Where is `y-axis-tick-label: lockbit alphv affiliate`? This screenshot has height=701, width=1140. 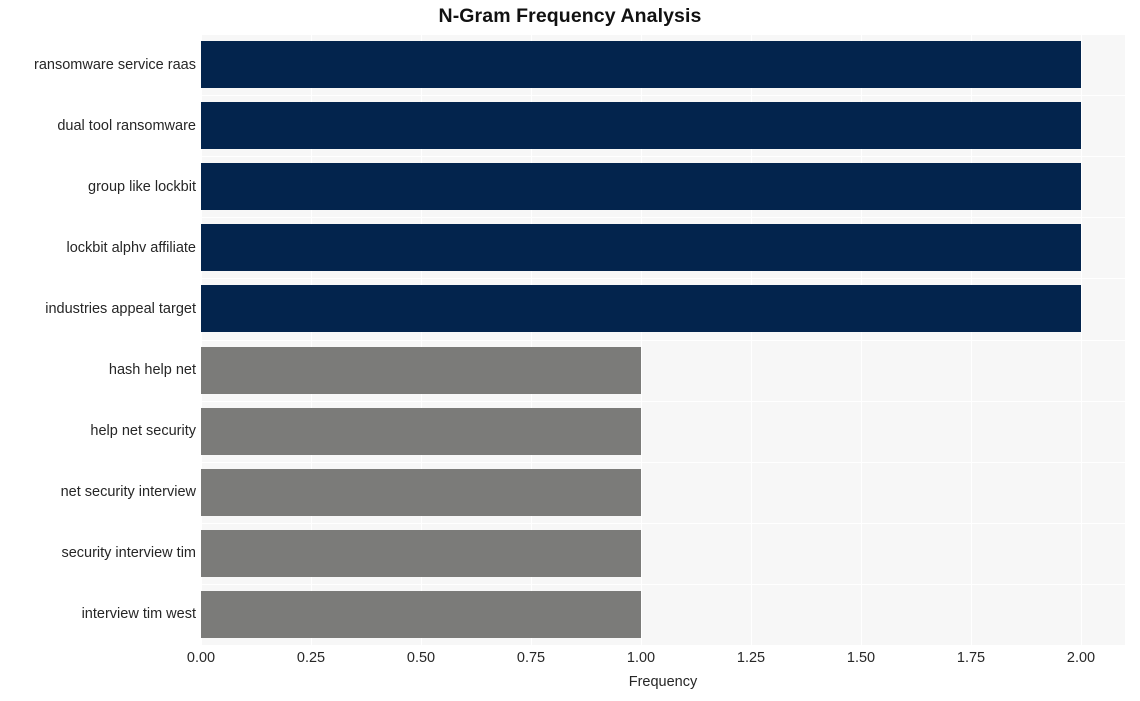
y-axis-tick-label: lockbit alphv affiliate is located at coordinates (131, 247).